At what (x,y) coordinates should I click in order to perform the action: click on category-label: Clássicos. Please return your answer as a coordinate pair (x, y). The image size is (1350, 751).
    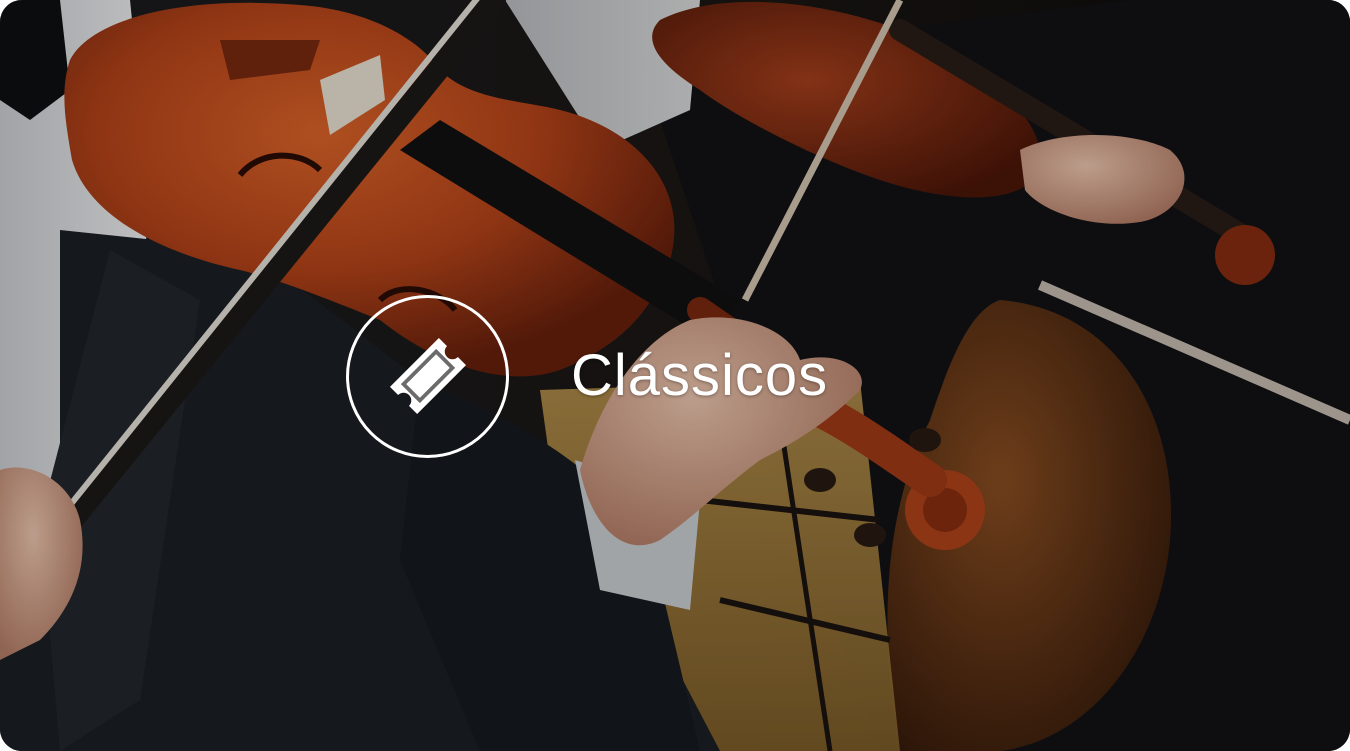
    Looking at the image, I should click on (587, 376).